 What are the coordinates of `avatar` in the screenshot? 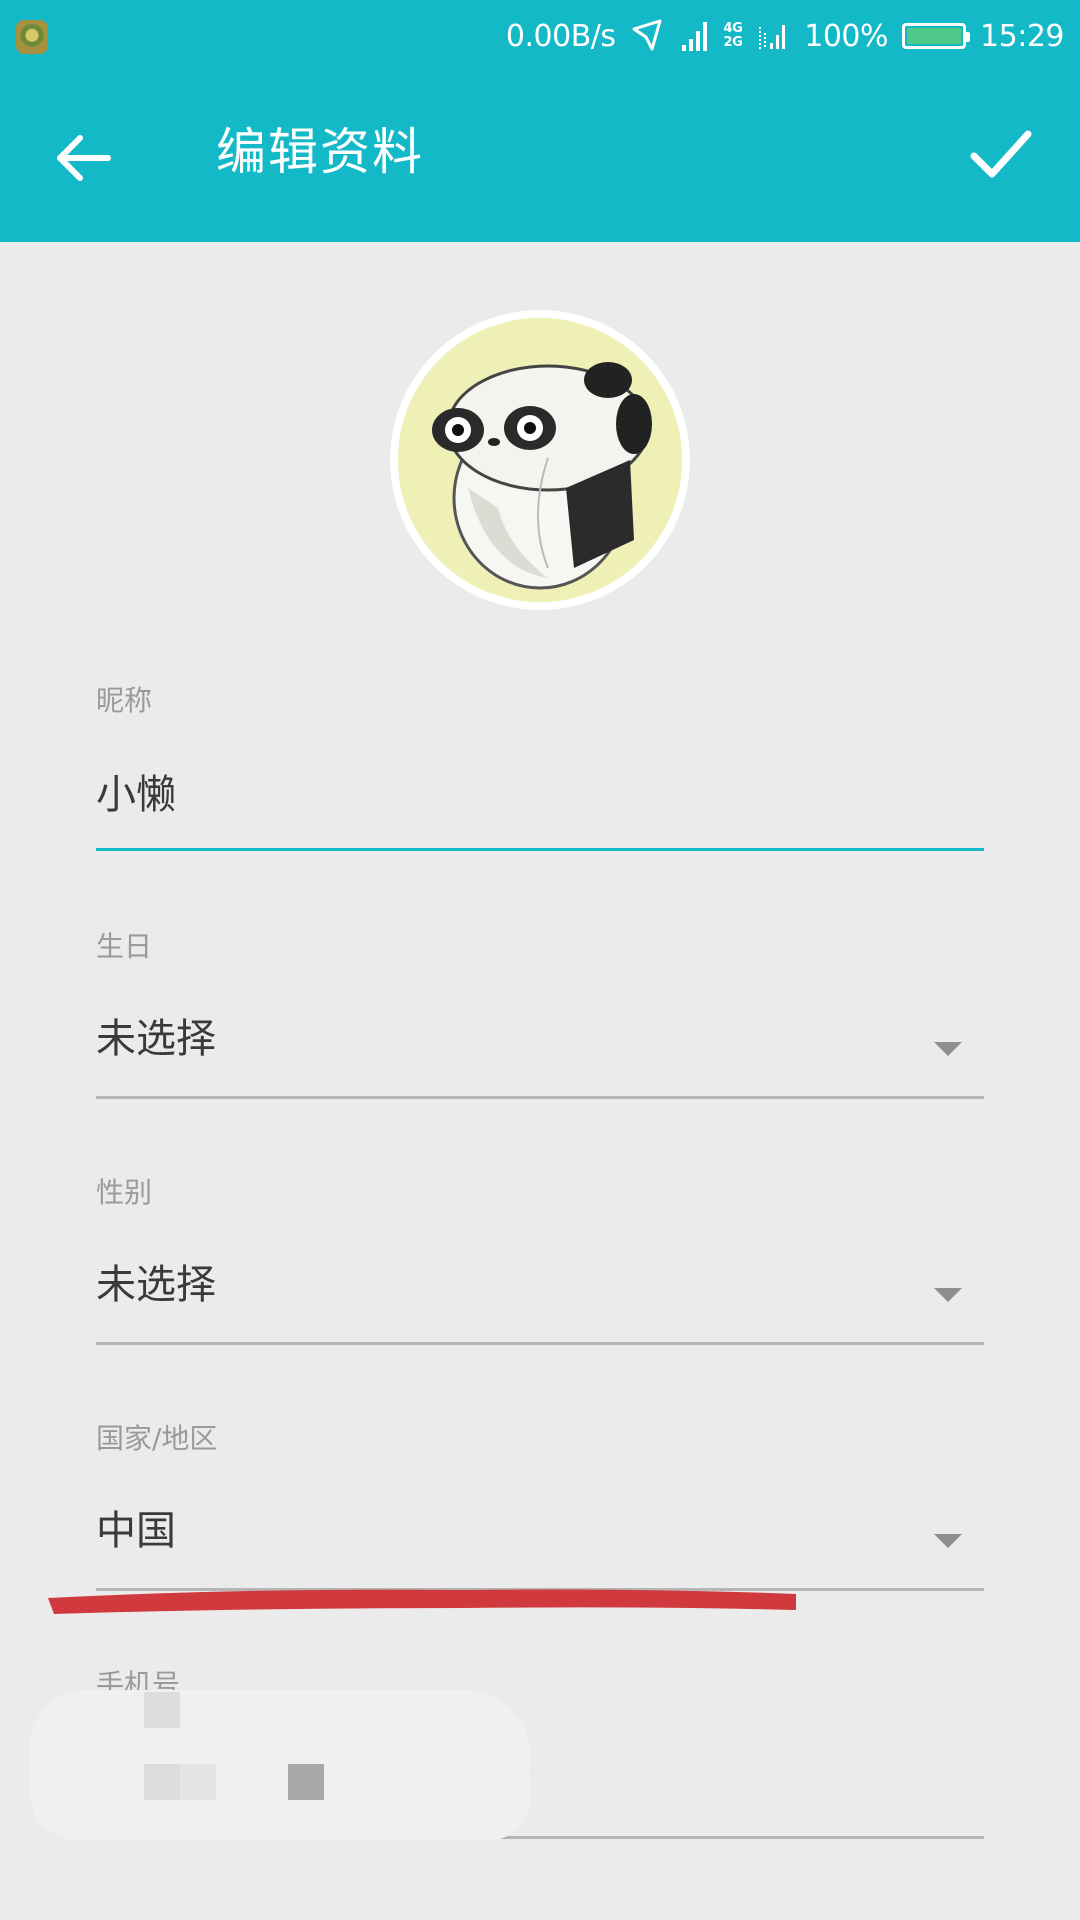 It's located at (540, 460).